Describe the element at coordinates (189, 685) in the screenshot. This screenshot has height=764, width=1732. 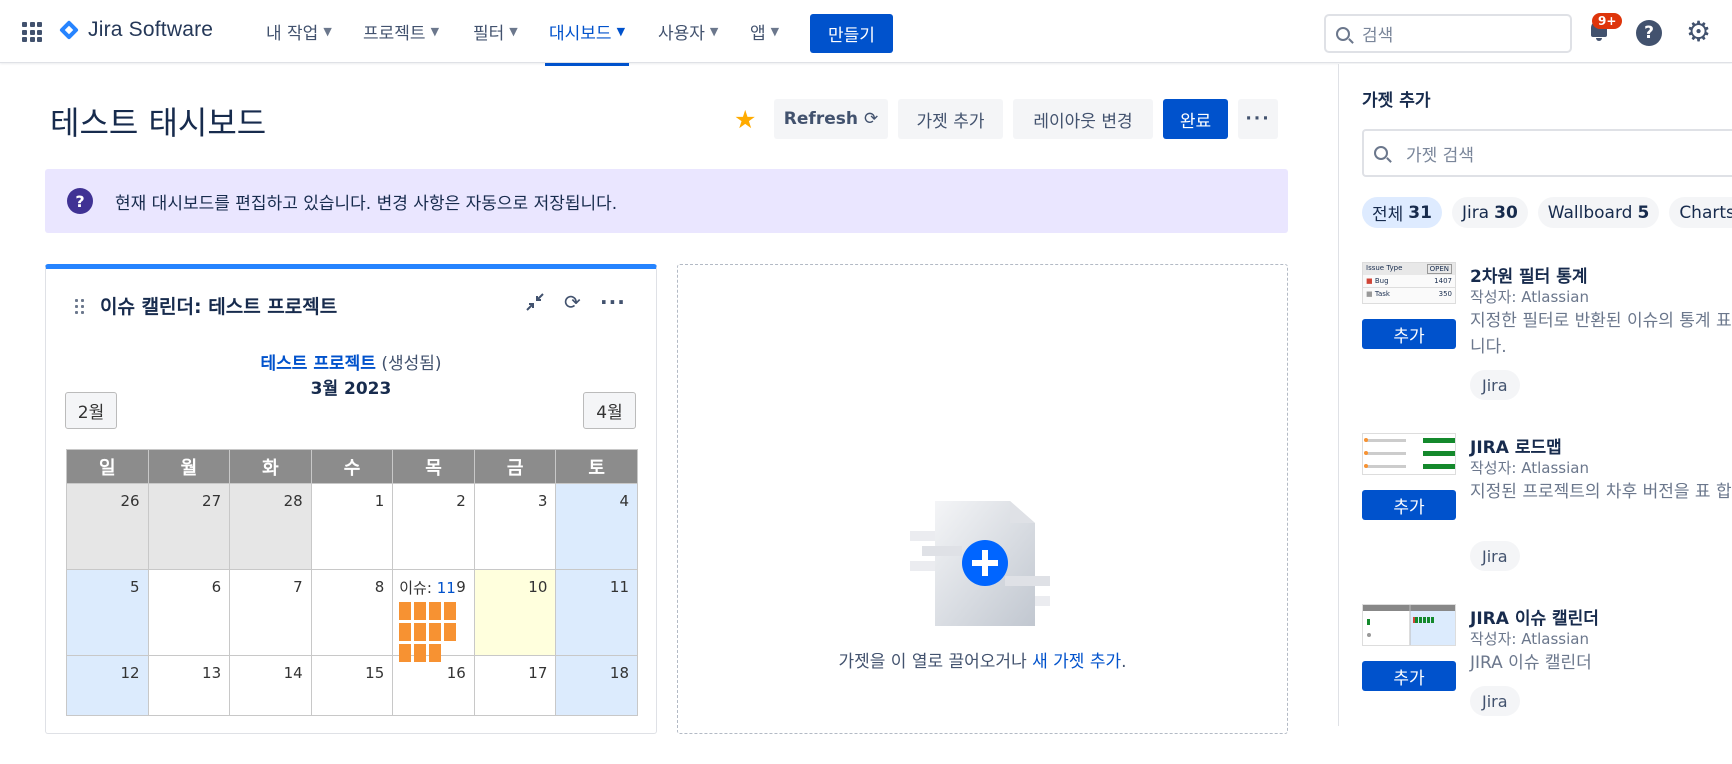
I see `calendar-day: 13` at that location.